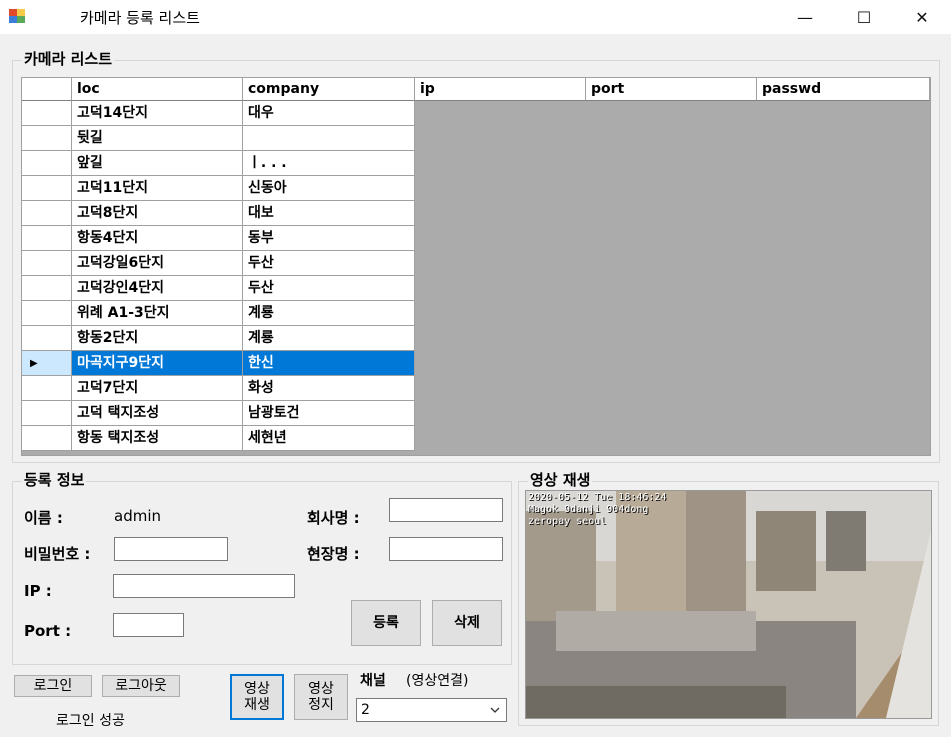 This screenshot has height=737, width=951. What do you see at coordinates (476, 338) in the screenshot?
I see `table-row: 항동2단지 계룡` at bounding box center [476, 338].